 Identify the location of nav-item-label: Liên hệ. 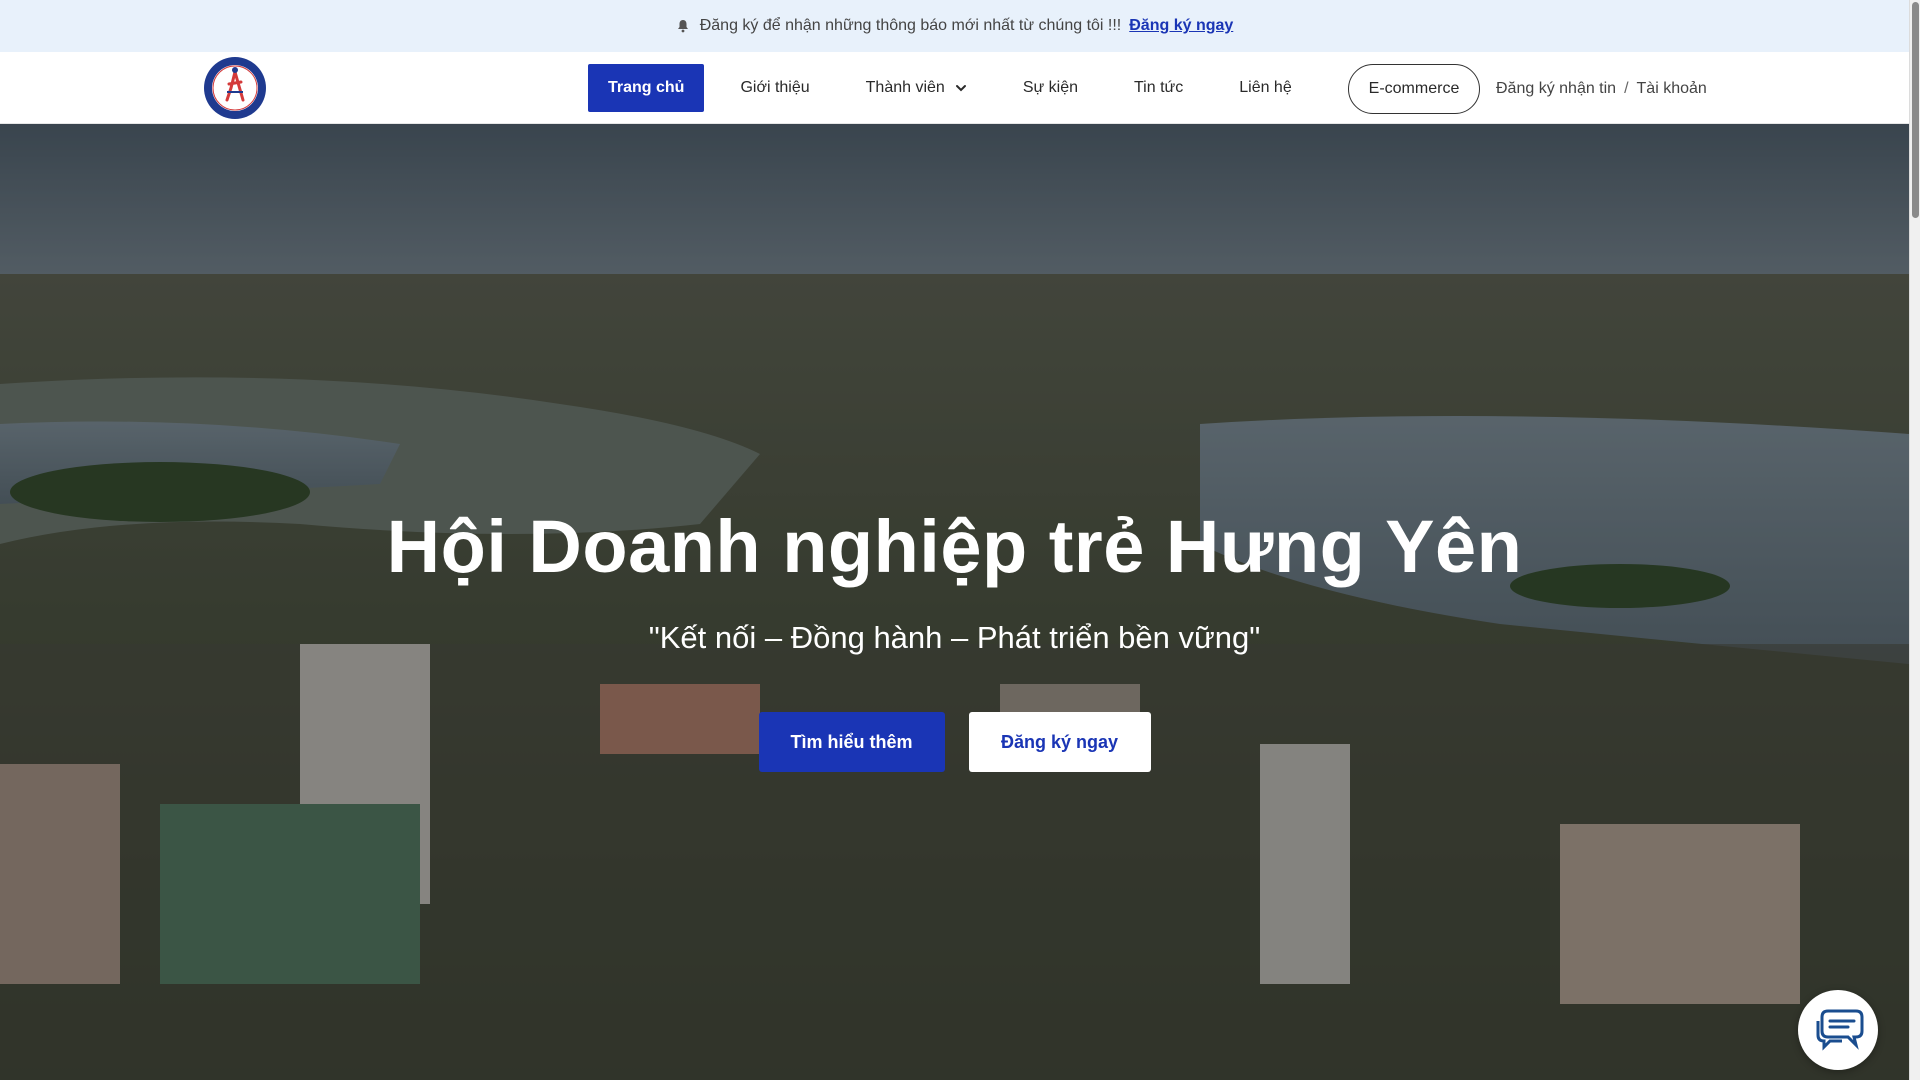
(1265, 87).